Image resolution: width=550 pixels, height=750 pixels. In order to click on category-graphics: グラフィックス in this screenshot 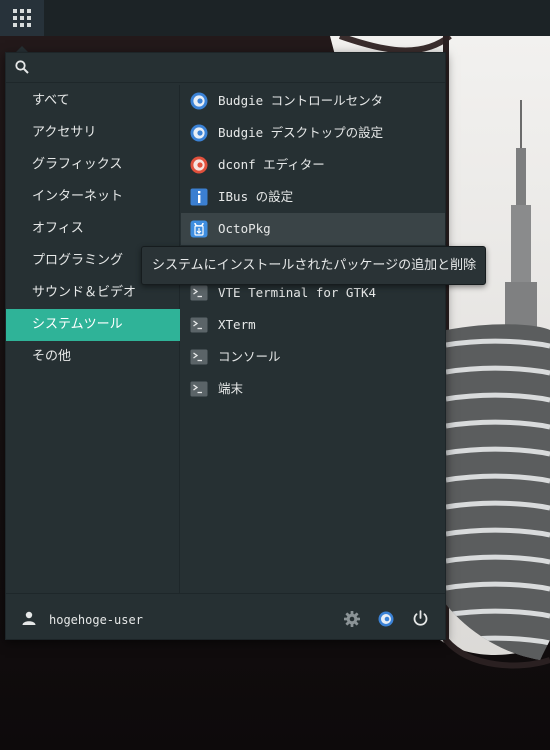, I will do `click(93, 165)`.